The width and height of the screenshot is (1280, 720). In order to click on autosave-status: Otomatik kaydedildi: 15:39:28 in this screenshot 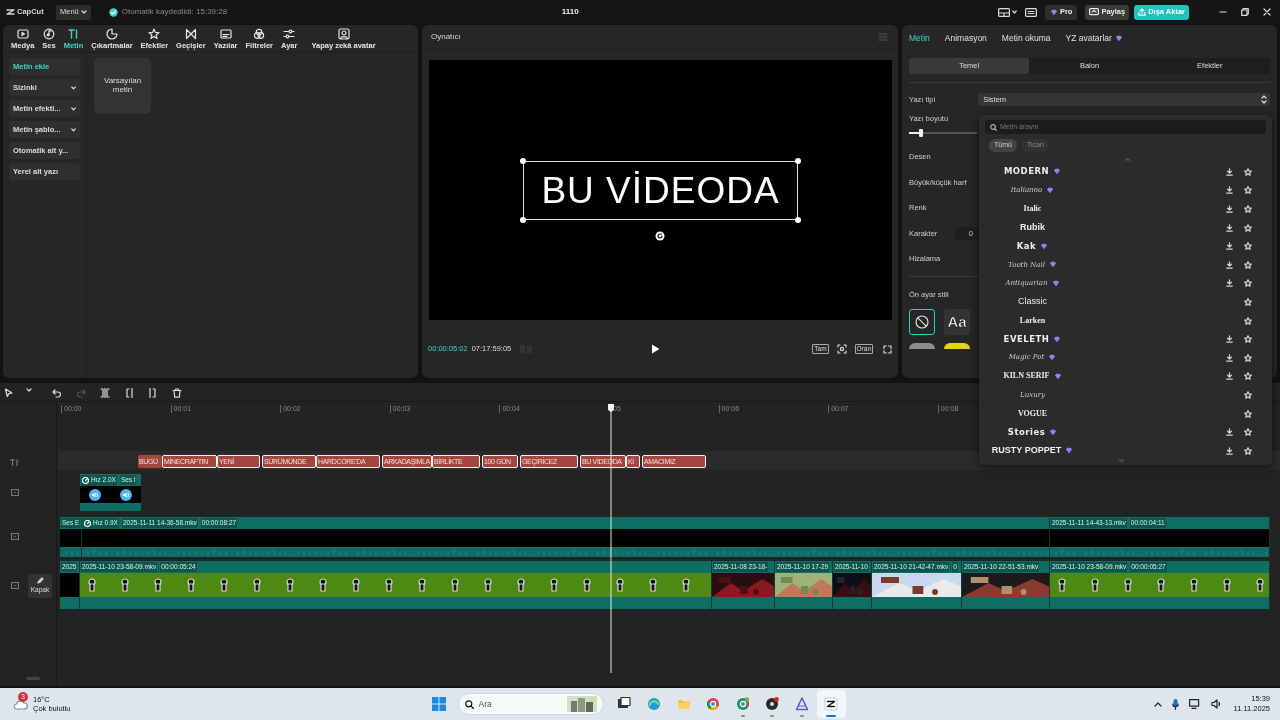, I will do `click(174, 12)`.